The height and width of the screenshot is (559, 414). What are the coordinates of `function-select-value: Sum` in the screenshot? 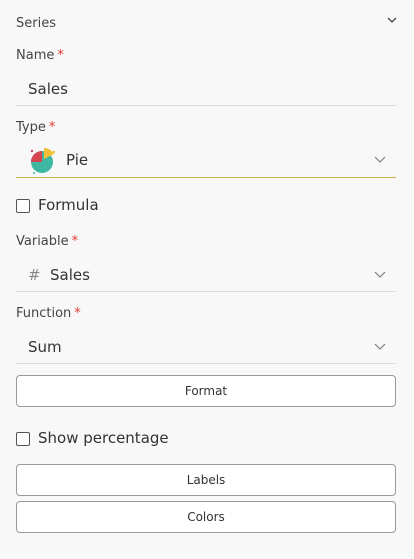 It's located at (45, 347).